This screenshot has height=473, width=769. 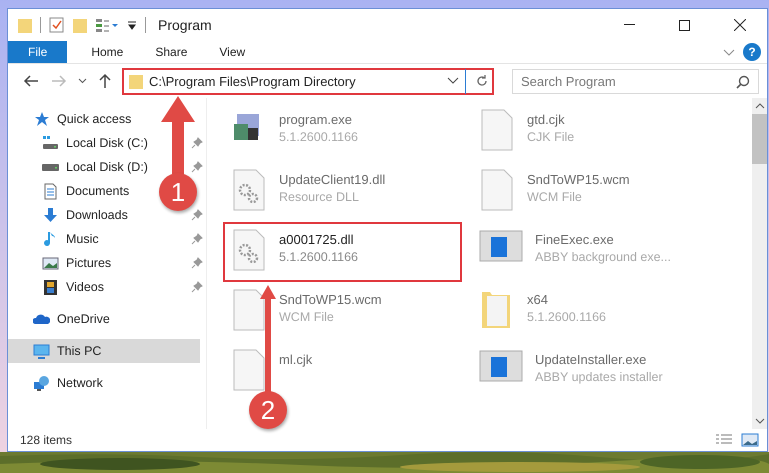 I want to click on nav-item: Music, so click(x=122, y=239).